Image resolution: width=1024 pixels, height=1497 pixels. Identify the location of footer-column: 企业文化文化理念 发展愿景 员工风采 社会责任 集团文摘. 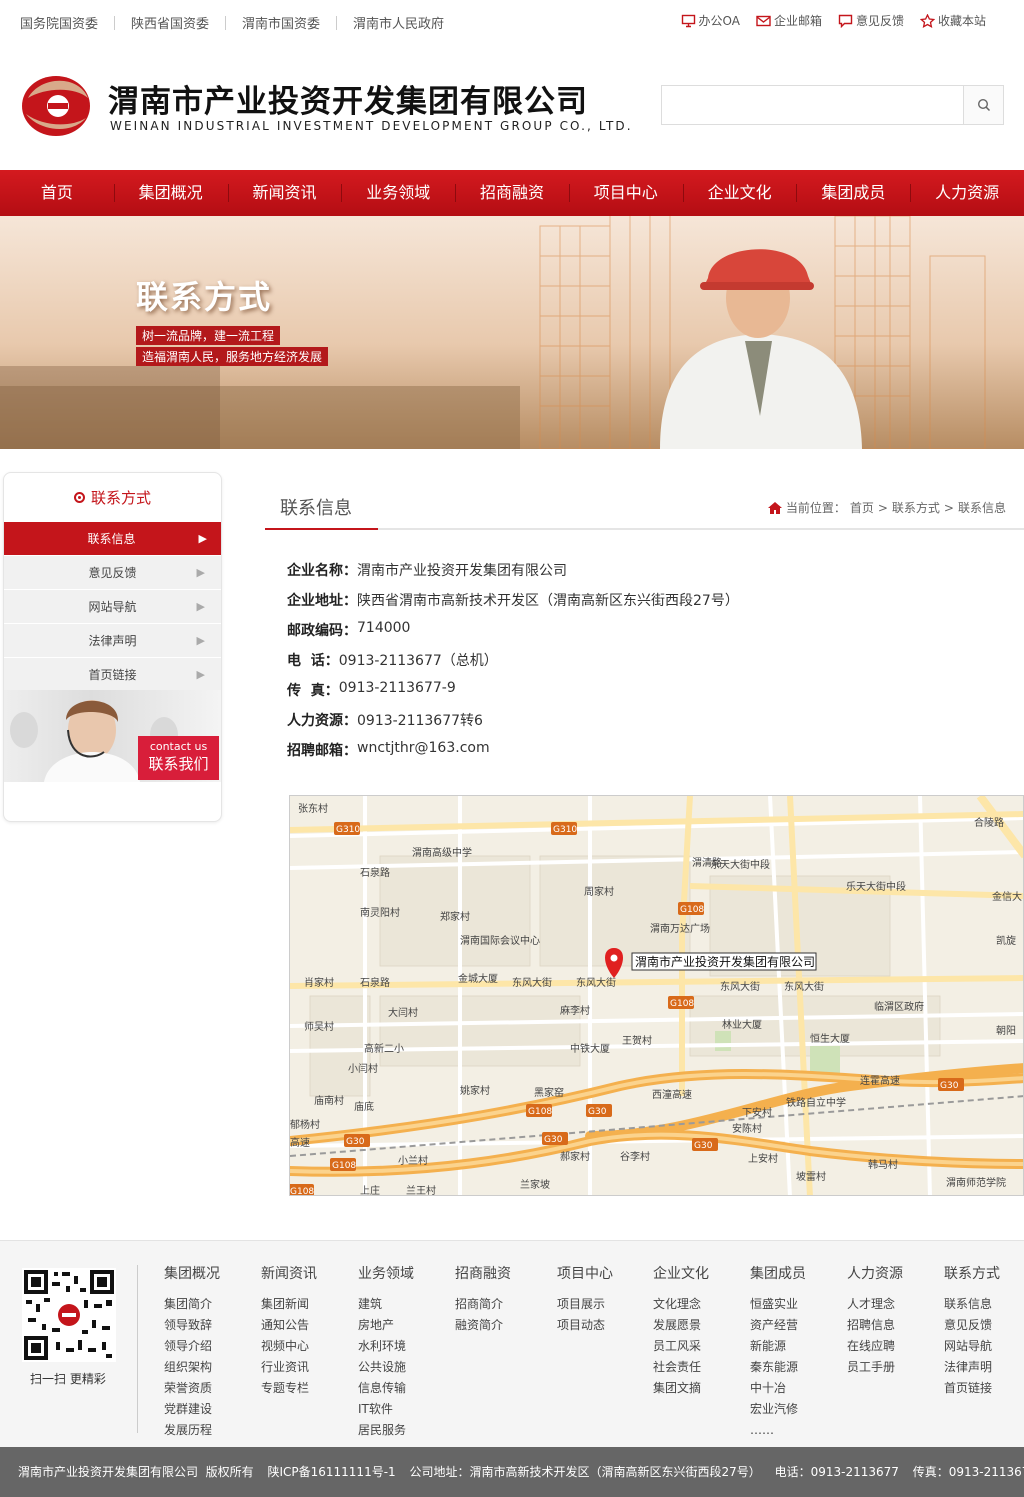
(681, 1331).